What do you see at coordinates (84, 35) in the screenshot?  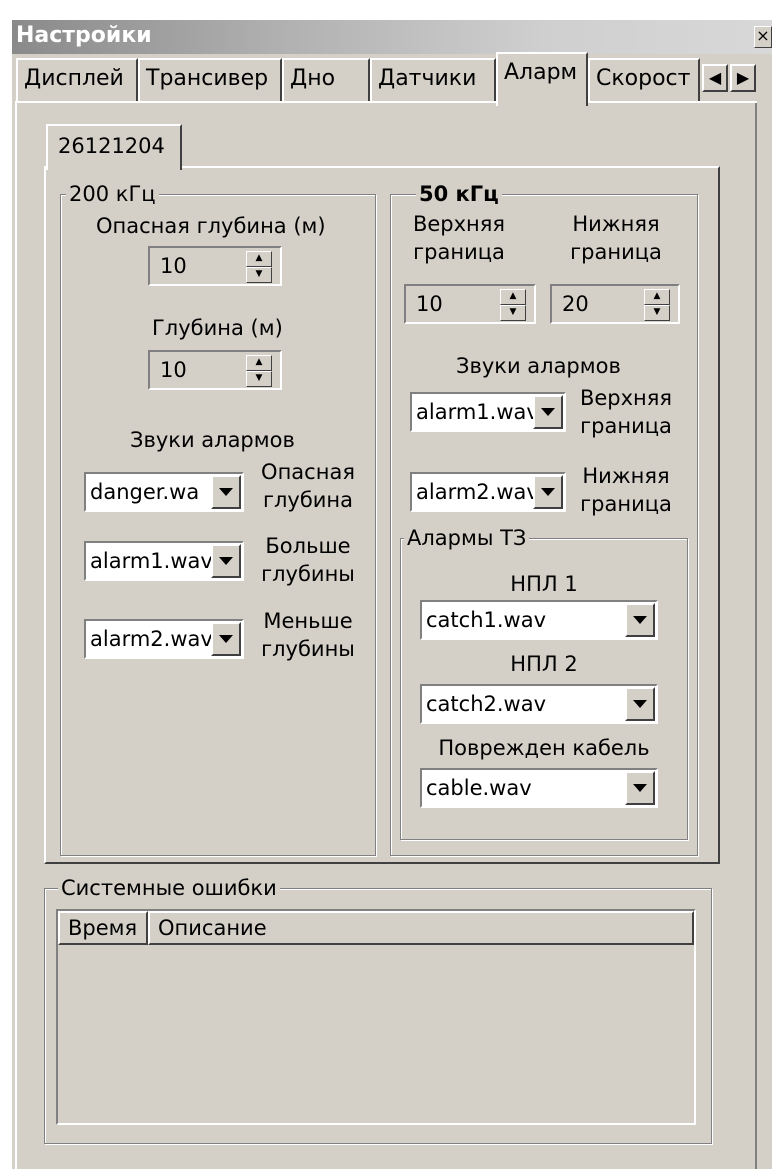 I see `window-title: Настройки` at bounding box center [84, 35].